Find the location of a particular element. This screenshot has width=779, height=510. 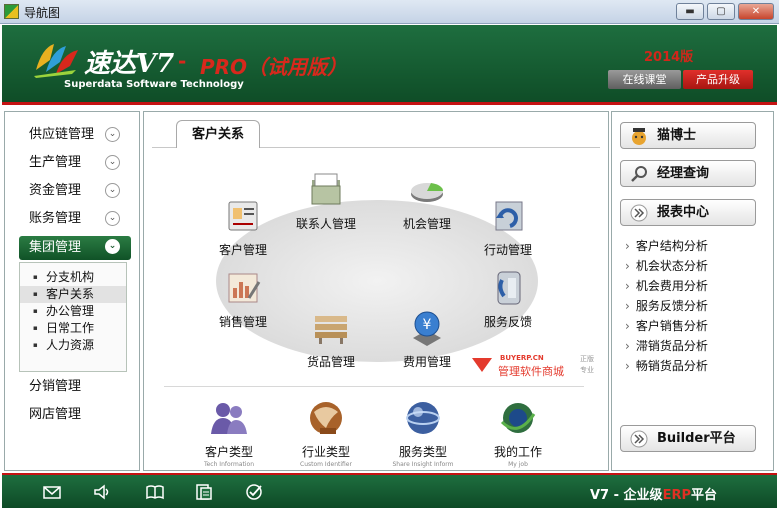

minimize-button: ▬ is located at coordinates (690, 11).